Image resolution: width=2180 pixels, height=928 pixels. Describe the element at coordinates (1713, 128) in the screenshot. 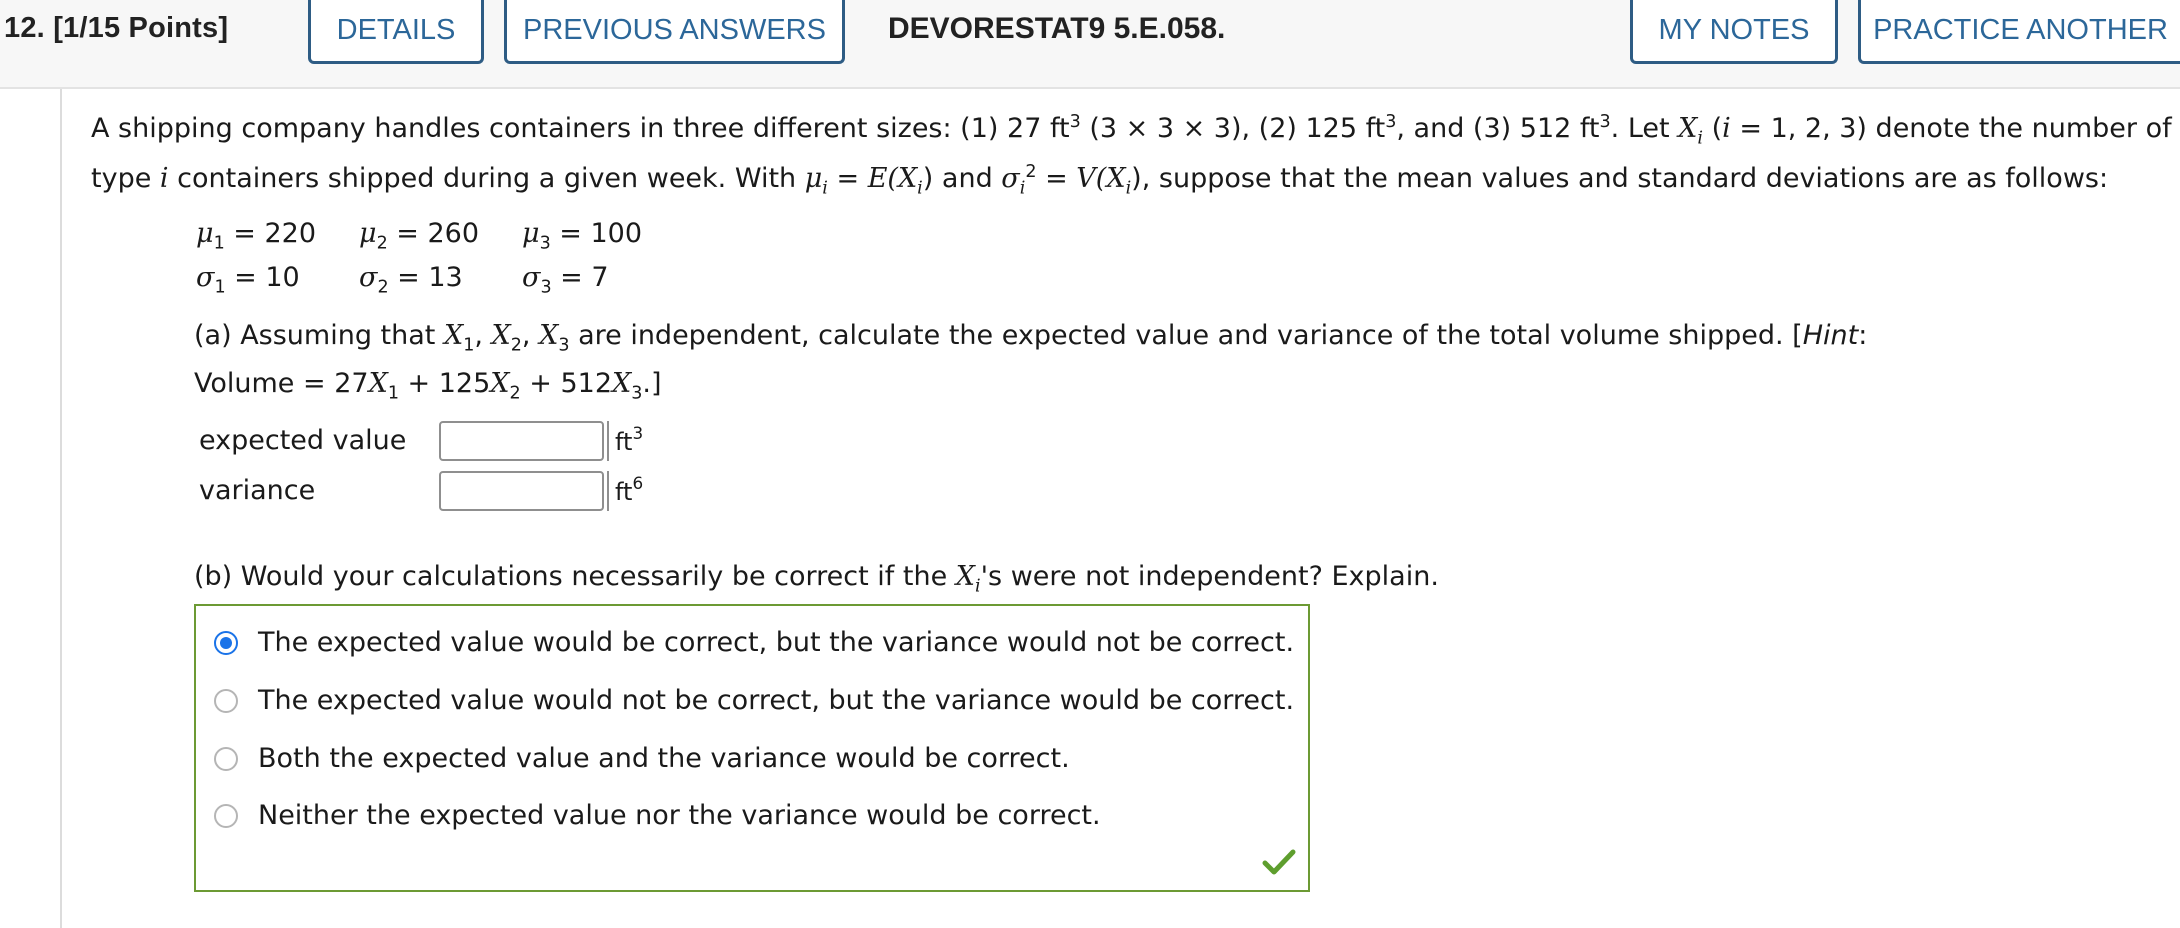

I see `problem-text: (` at that location.